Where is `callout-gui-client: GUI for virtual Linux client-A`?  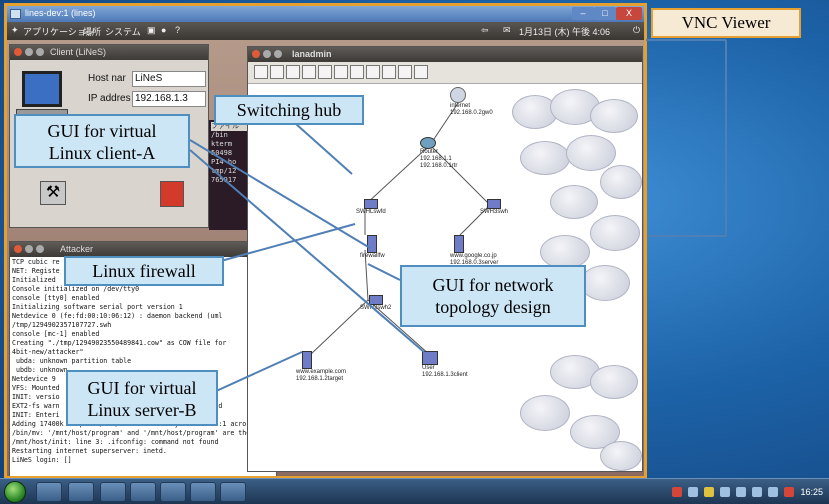
callout-gui-client: GUI for virtual Linux client-A is located at coordinates (102, 141).